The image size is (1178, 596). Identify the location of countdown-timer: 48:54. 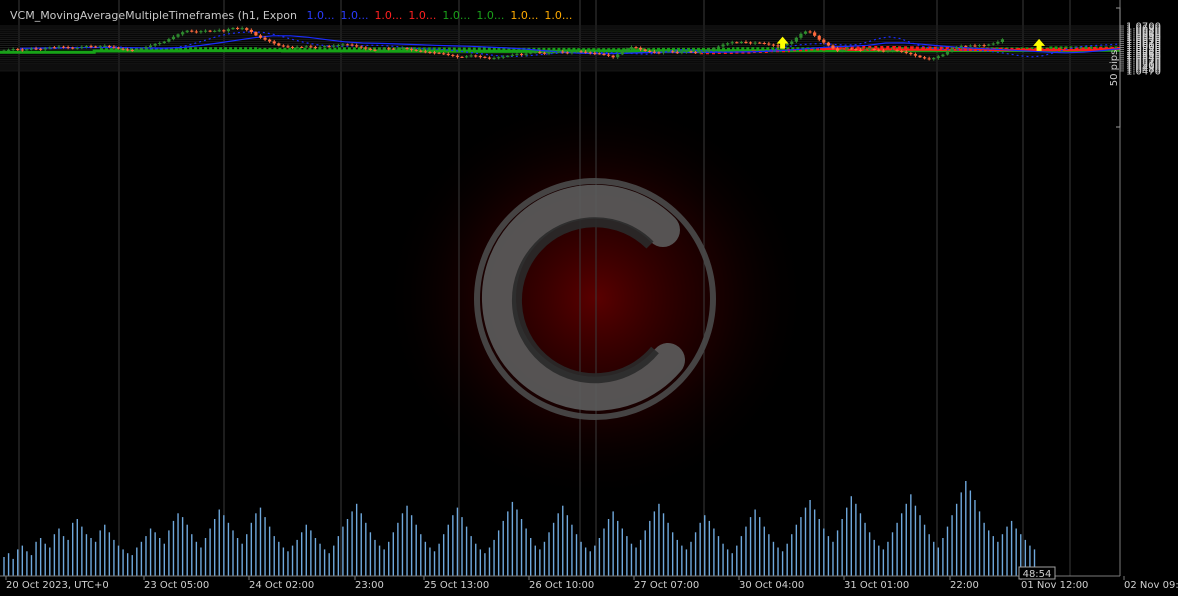
(1037, 574).